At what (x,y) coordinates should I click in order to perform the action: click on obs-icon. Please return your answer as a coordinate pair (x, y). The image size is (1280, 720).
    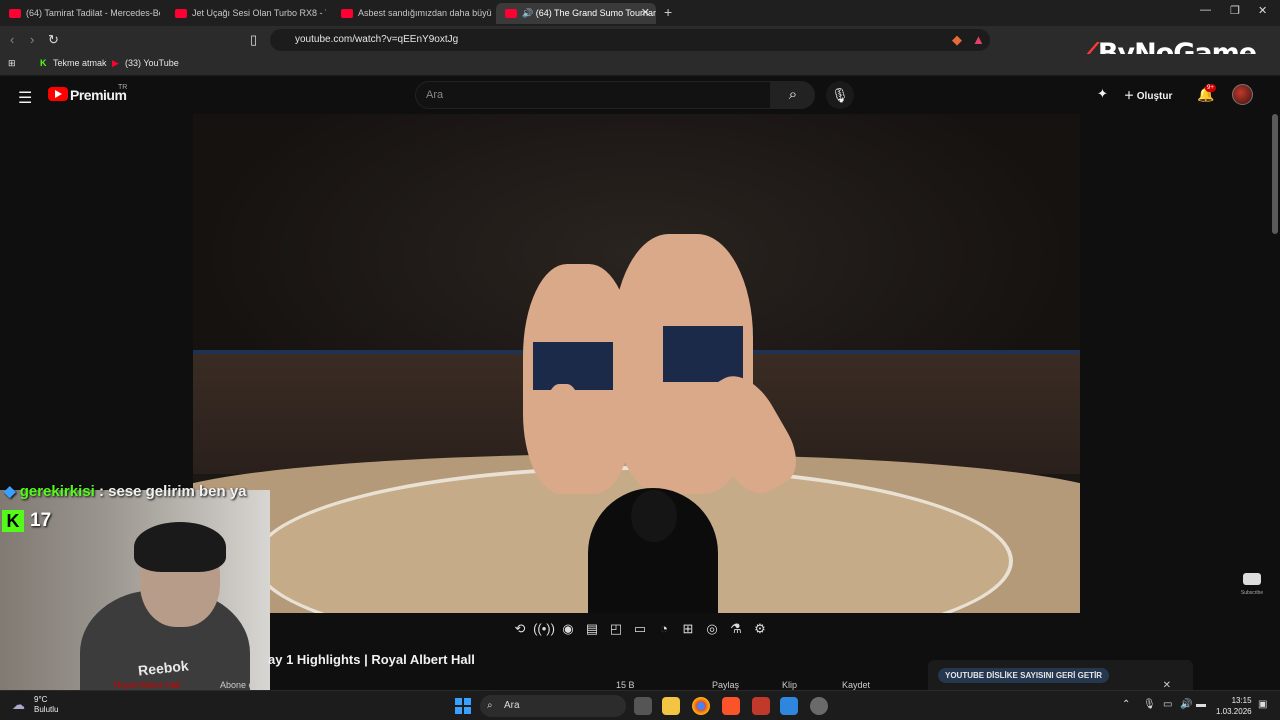
    Looking at the image, I should click on (819, 706).